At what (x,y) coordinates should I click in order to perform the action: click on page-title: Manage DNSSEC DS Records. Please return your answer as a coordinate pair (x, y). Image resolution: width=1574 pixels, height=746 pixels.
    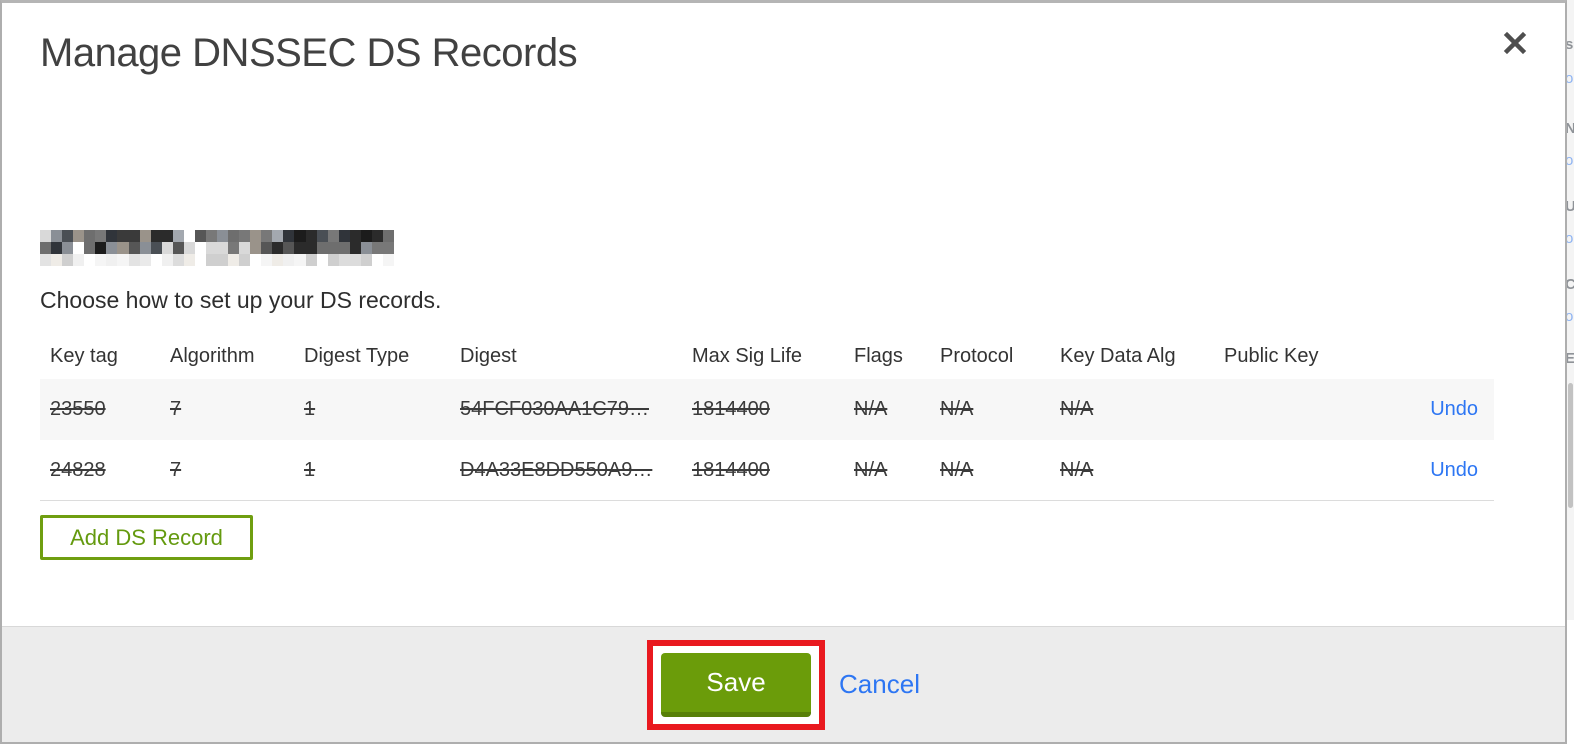
    Looking at the image, I should click on (309, 53).